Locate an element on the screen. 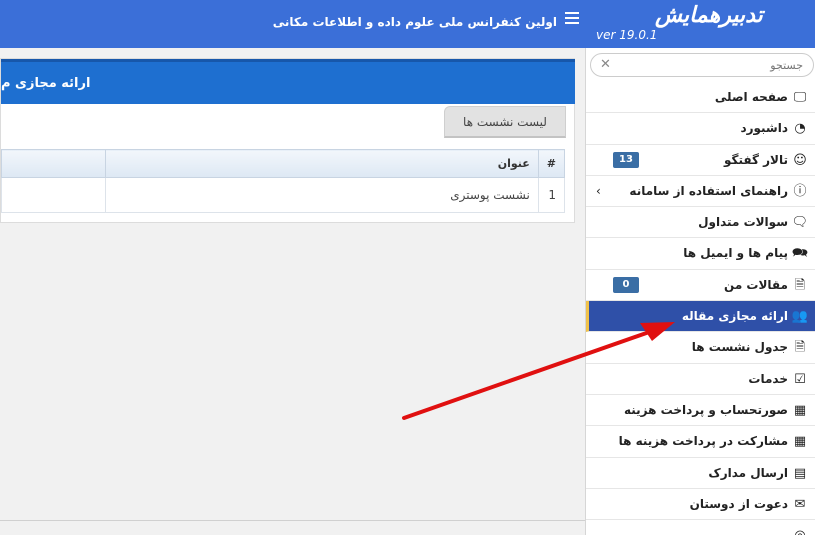 The image size is (815, 535). sidebar-item-9: 🗎 جدول نشست ها is located at coordinates (700, 348).